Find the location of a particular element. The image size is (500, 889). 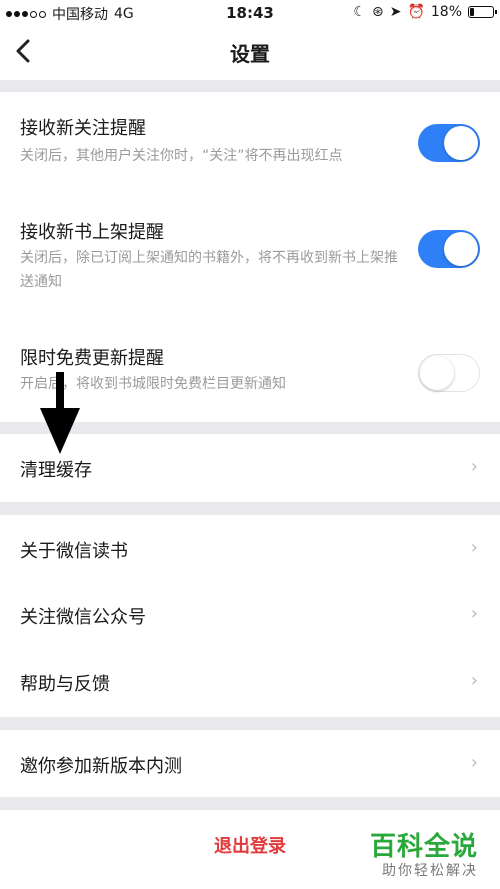

page-title: 设置 is located at coordinates (250, 54).